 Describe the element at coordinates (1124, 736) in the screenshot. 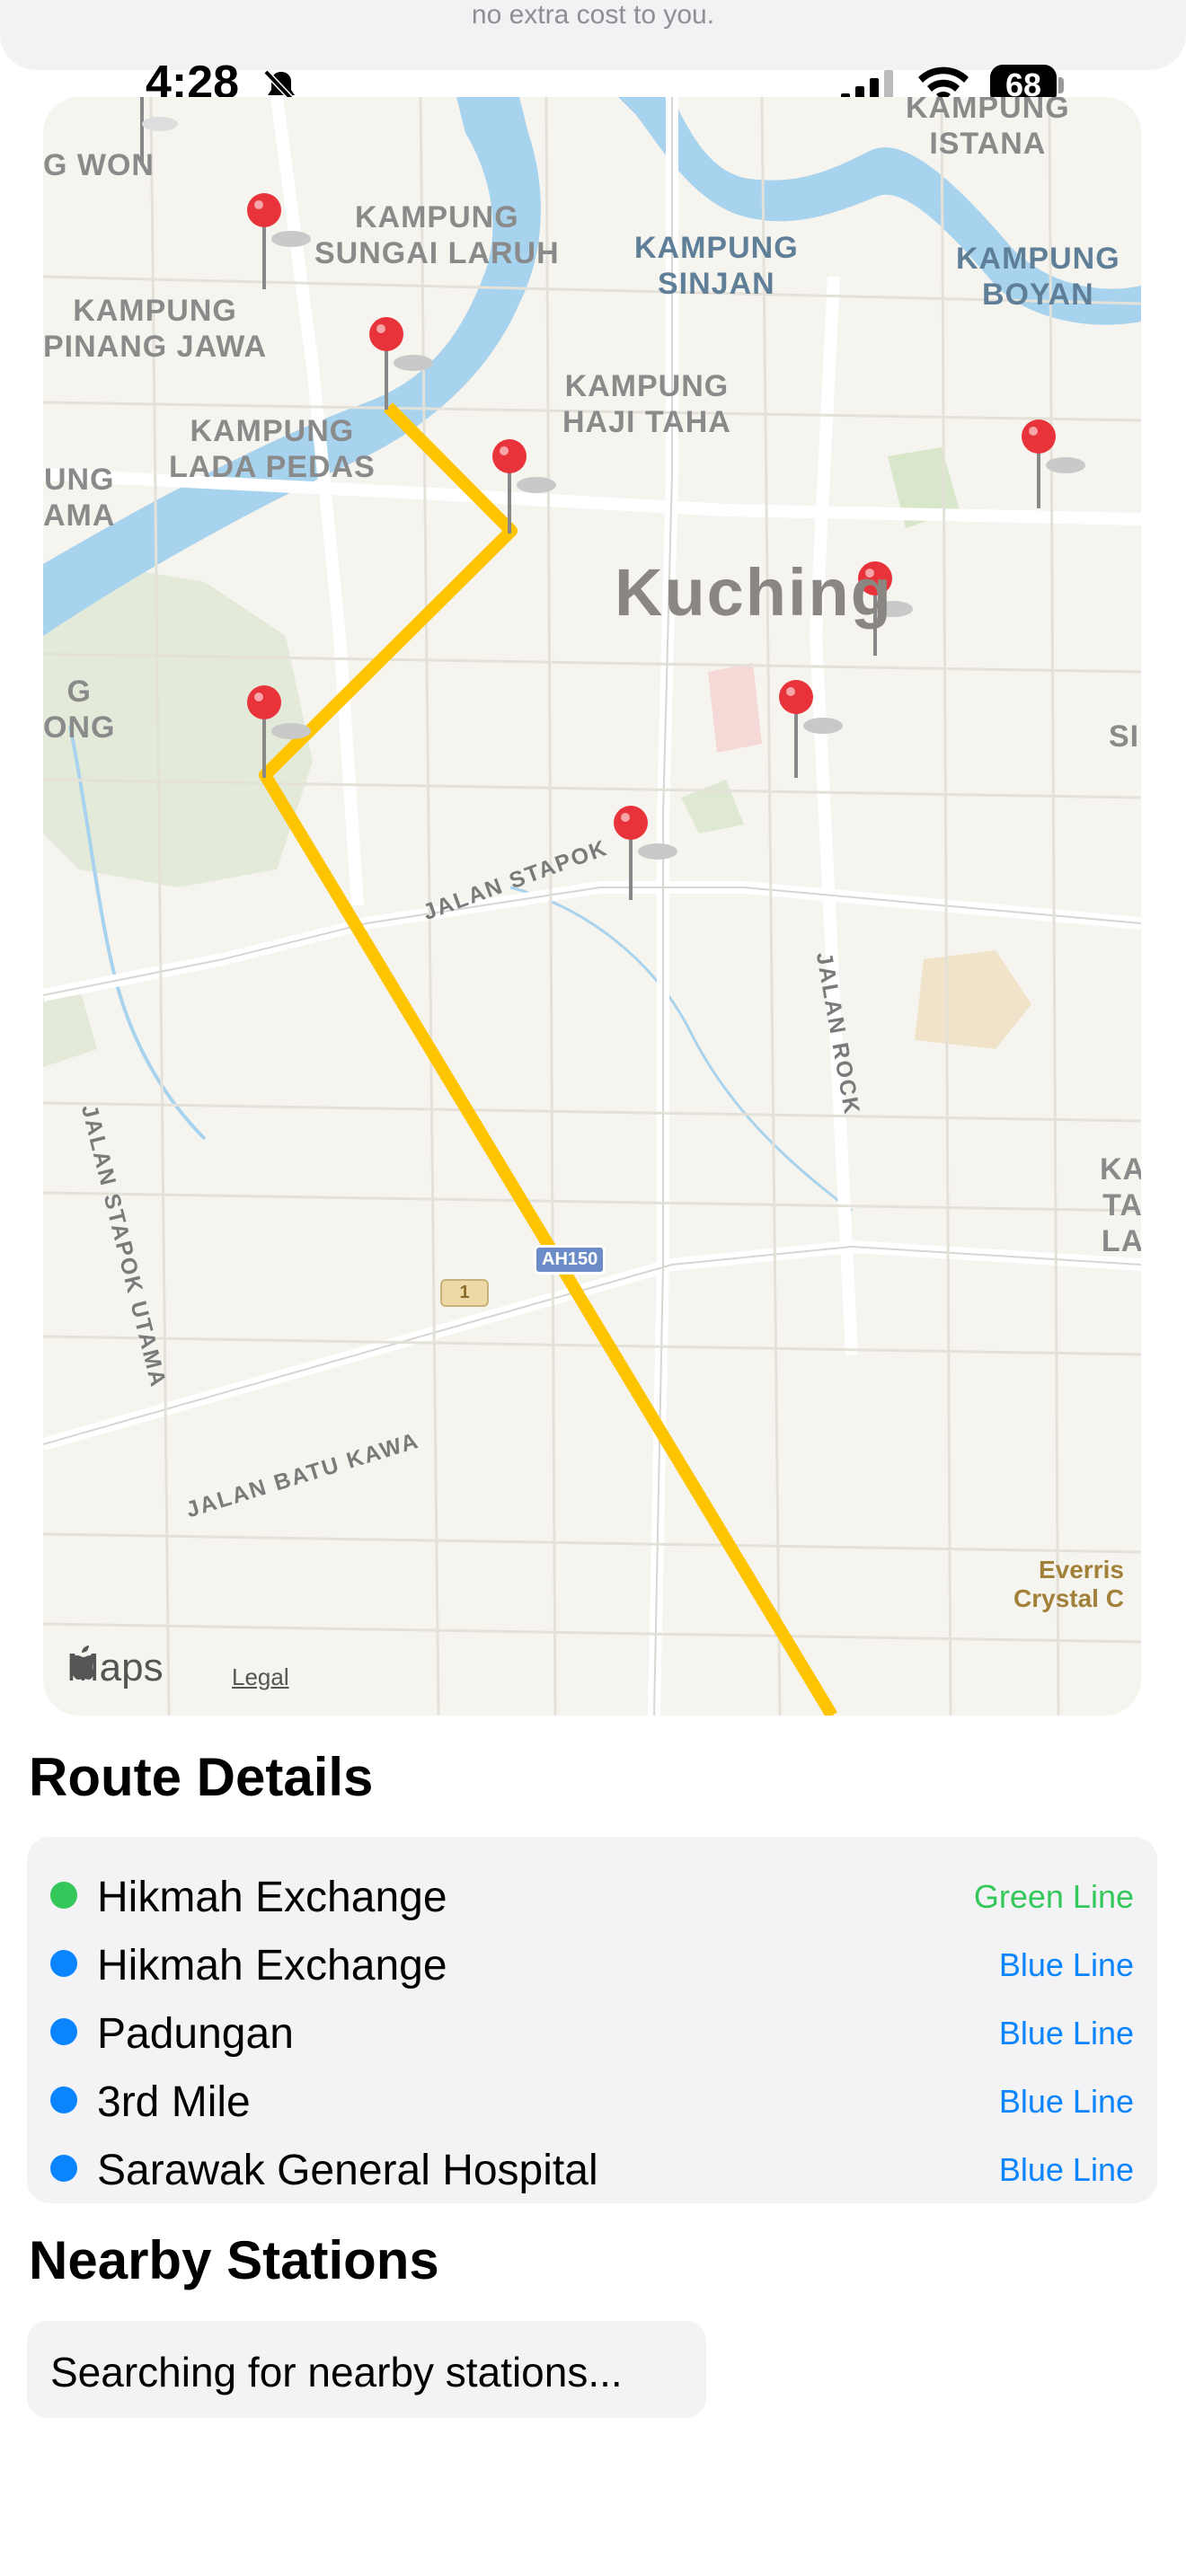

I see `area-label: SI` at that location.